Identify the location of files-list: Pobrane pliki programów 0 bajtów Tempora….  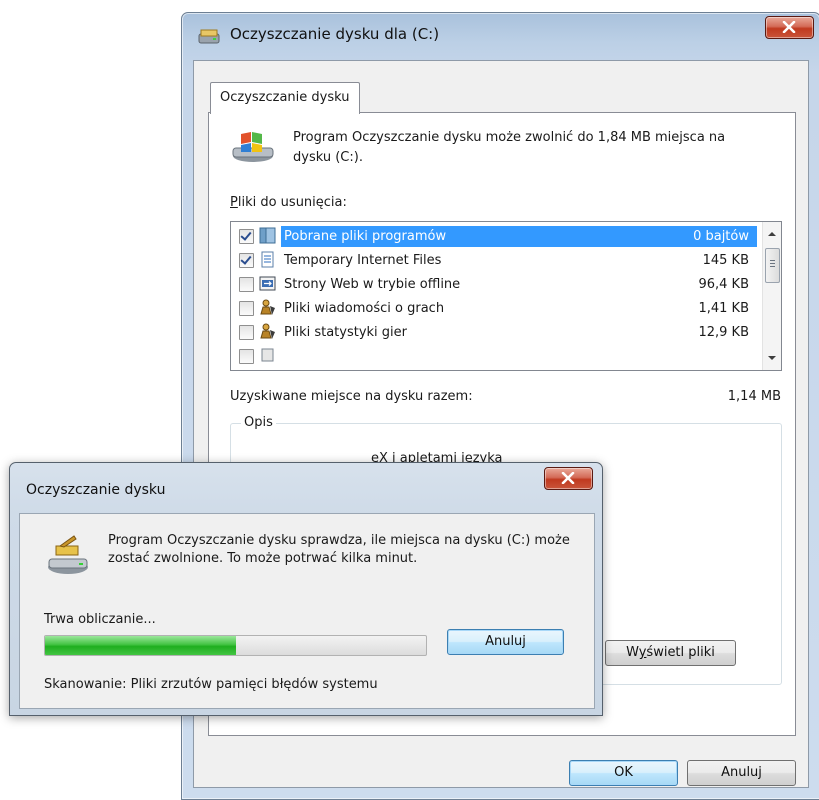
(506, 296).